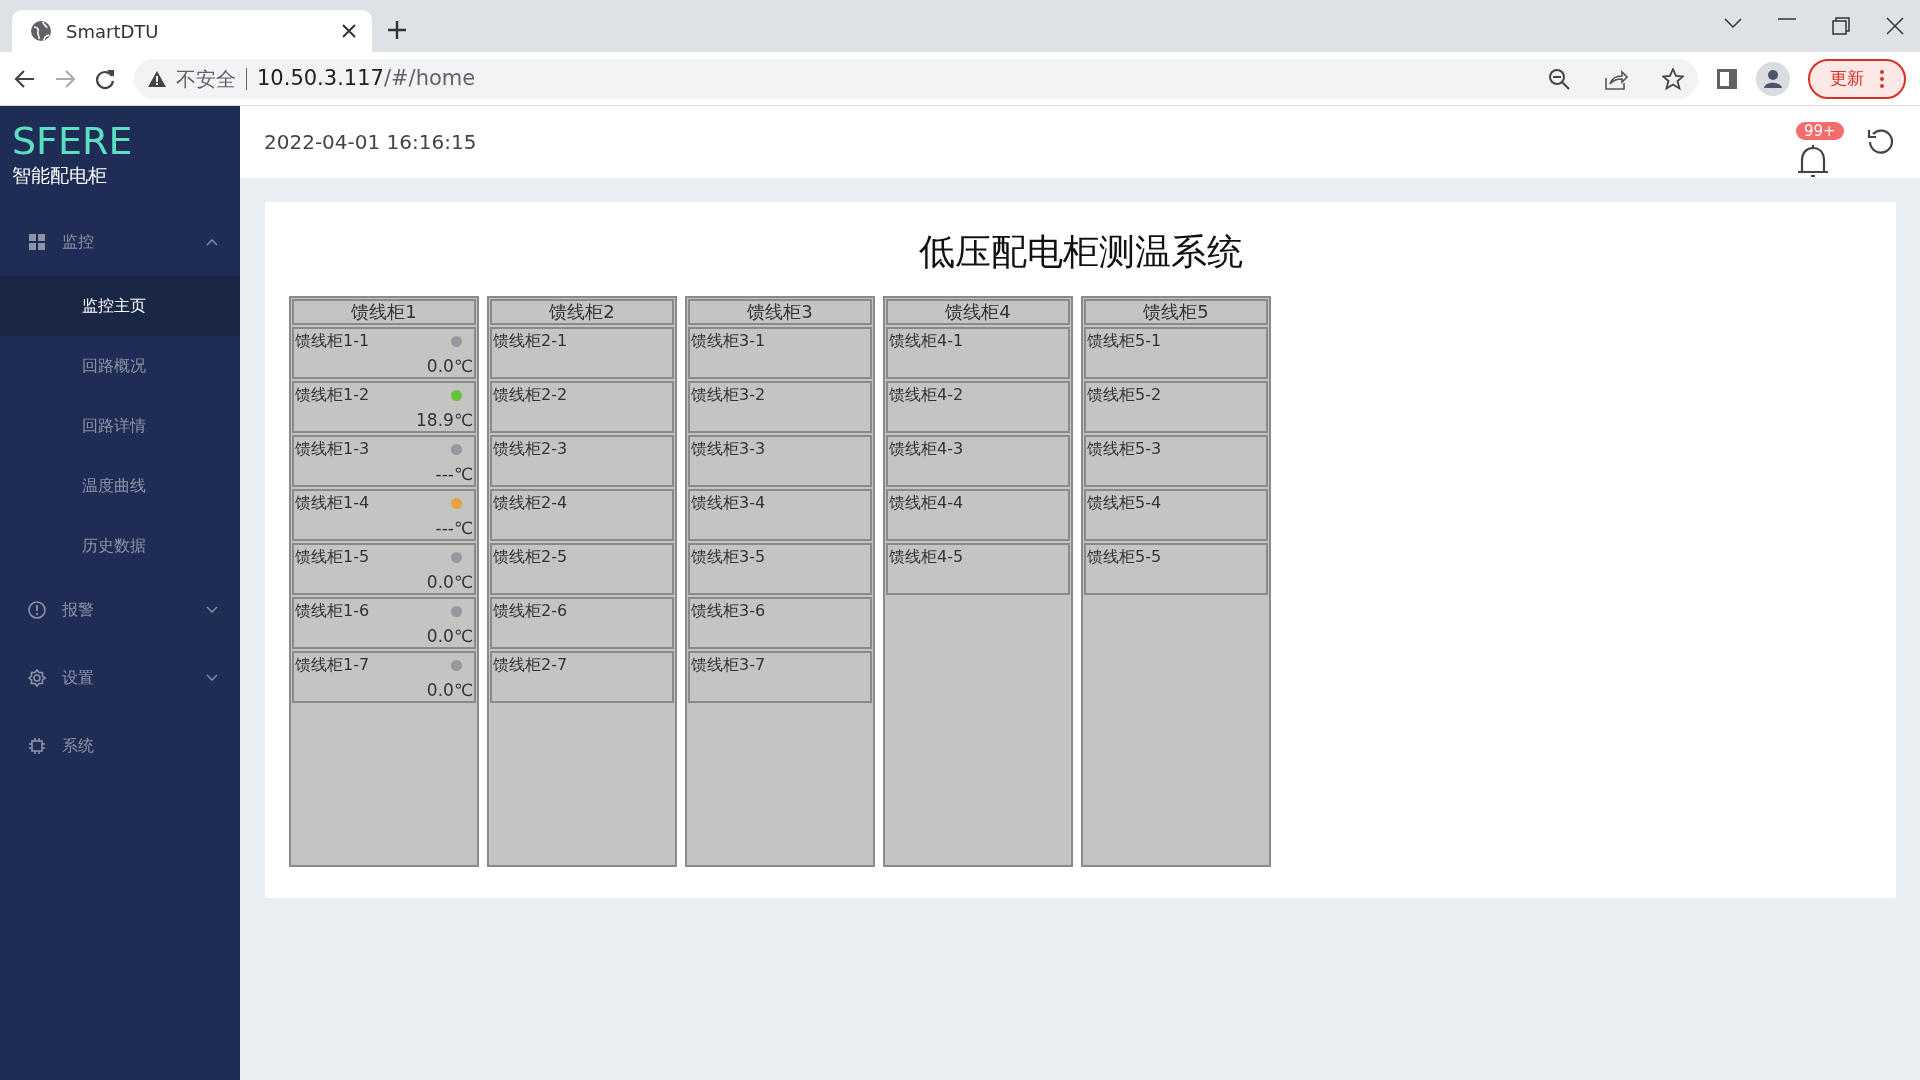 The width and height of the screenshot is (1920, 1080). What do you see at coordinates (211, 78) in the screenshot?
I see `security-label: 不安全` at bounding box center [211, 78].